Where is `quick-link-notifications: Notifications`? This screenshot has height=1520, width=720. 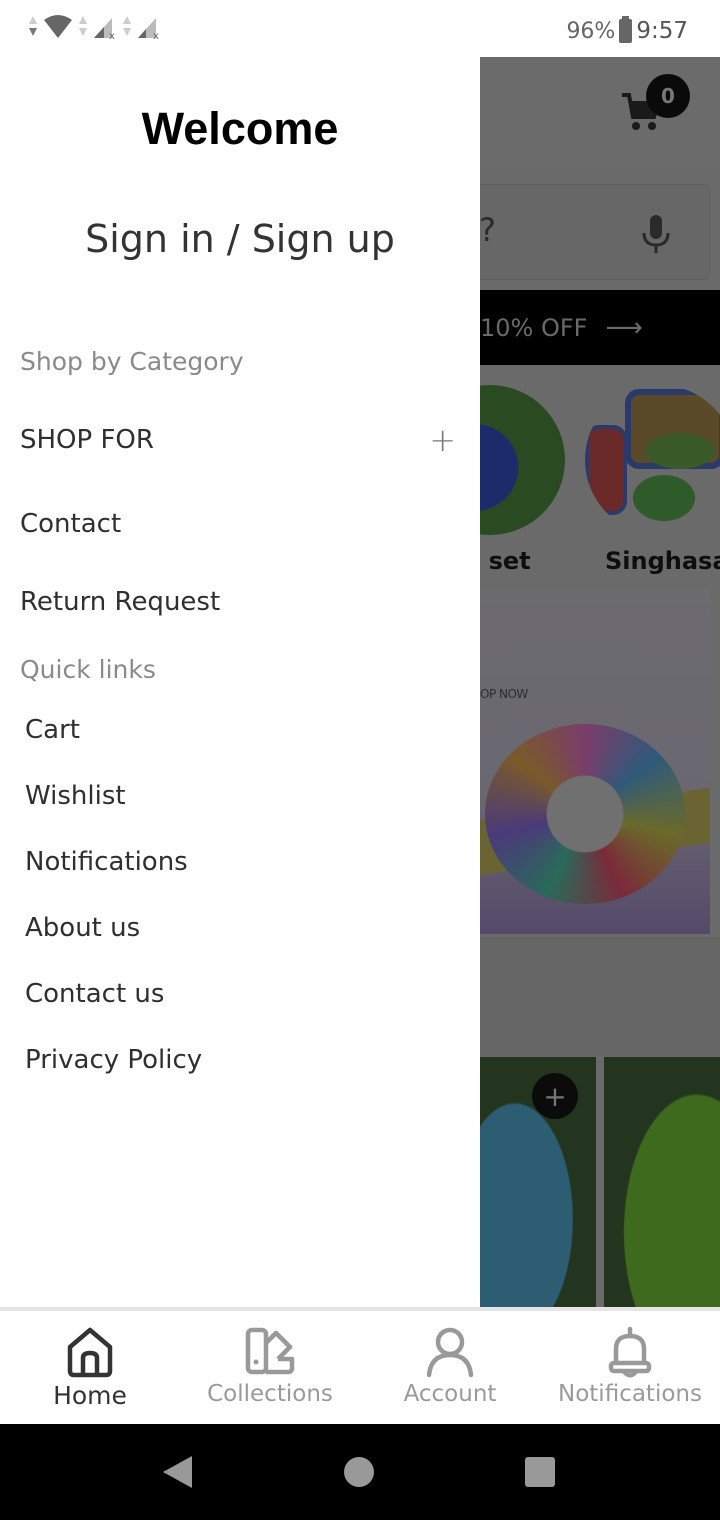 quick-link-notifications: Notifications is located at coordinates (106, 862).